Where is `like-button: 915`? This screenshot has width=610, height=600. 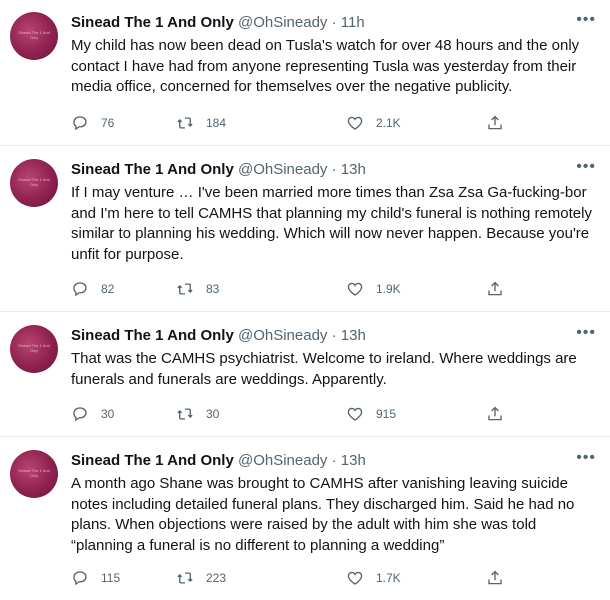 like-button: 915 is located at coordinates (371, 414).